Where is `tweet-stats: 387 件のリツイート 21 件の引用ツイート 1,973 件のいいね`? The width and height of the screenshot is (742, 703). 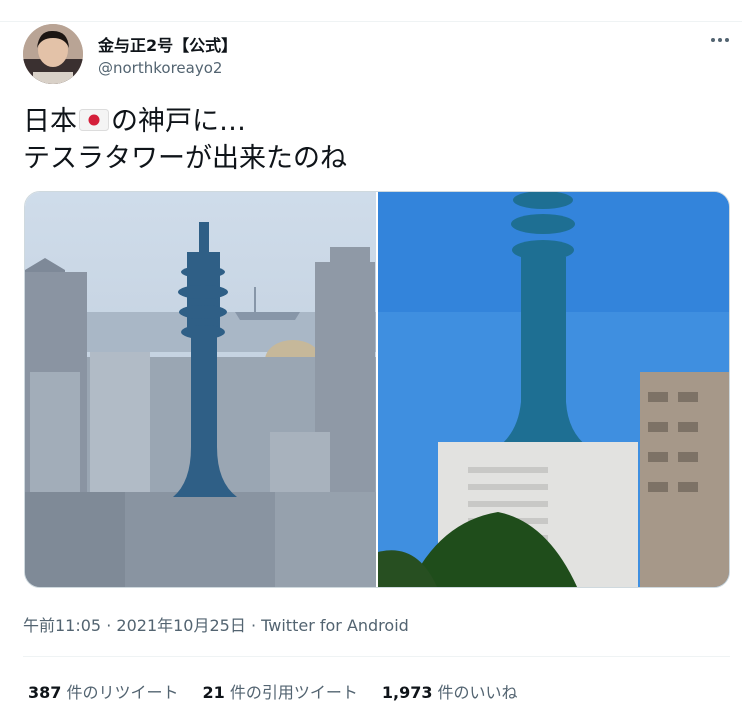
tweet-stats: 387 件のリツイート 21 件の引用ツイート 1,973 件のいいね is located at coordinates (273, 691).